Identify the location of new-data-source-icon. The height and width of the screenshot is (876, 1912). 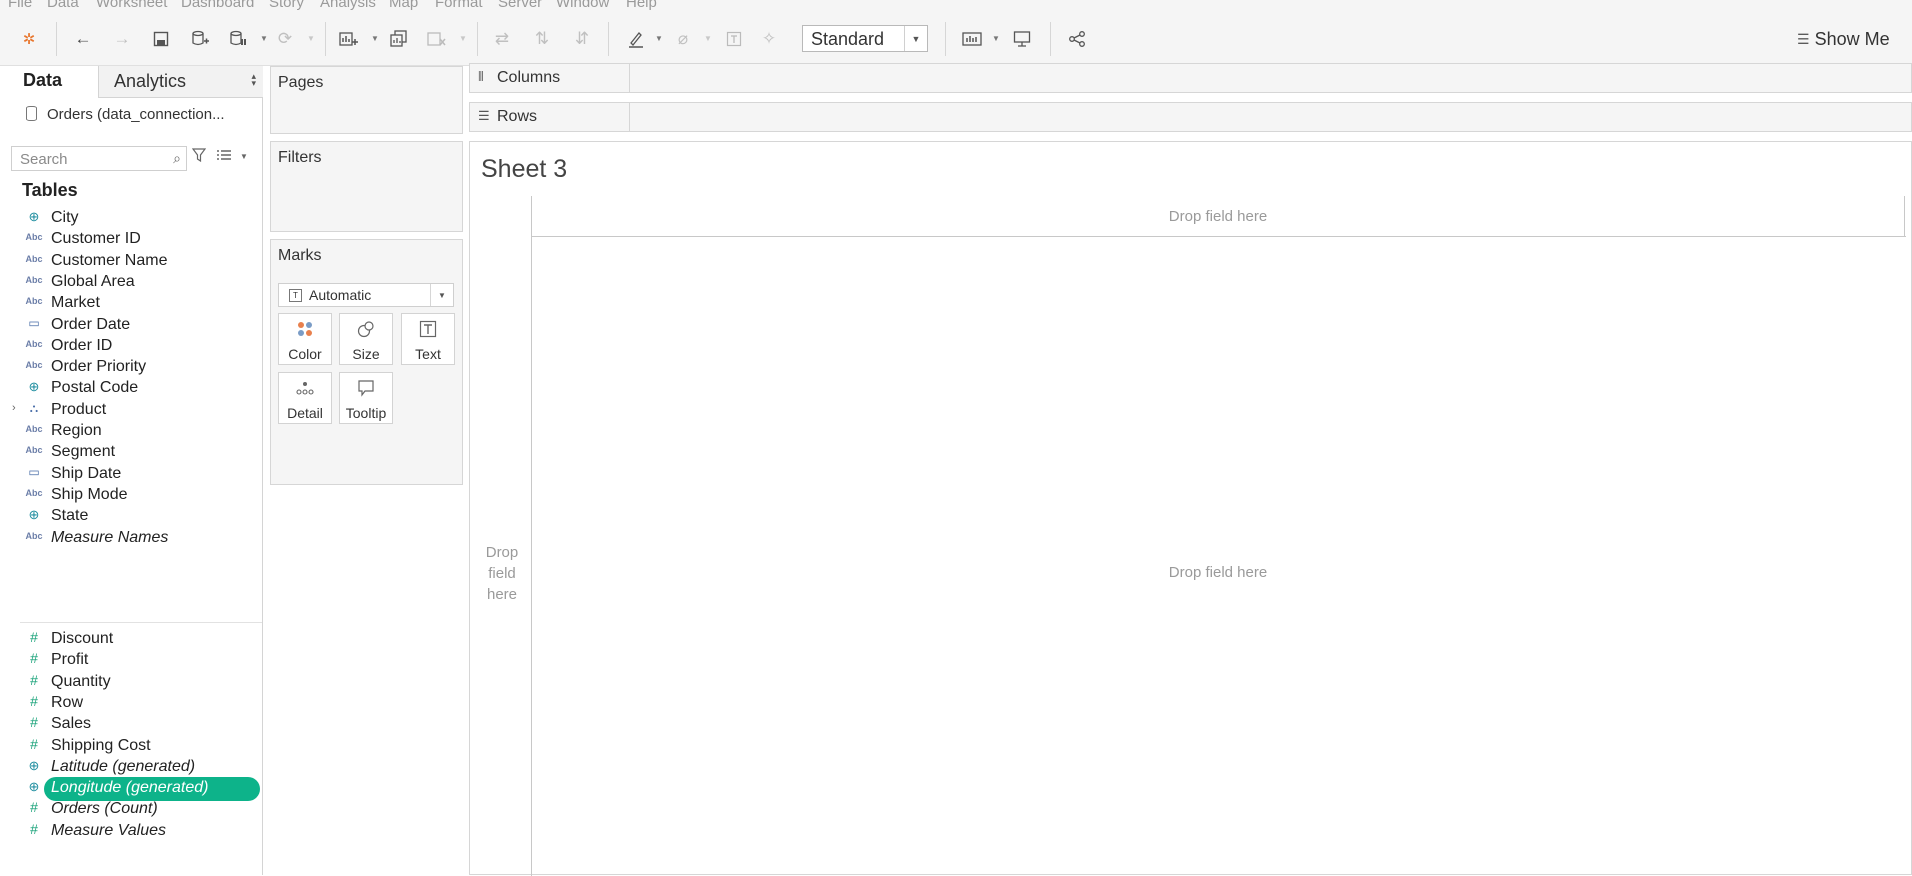
(200, 39).